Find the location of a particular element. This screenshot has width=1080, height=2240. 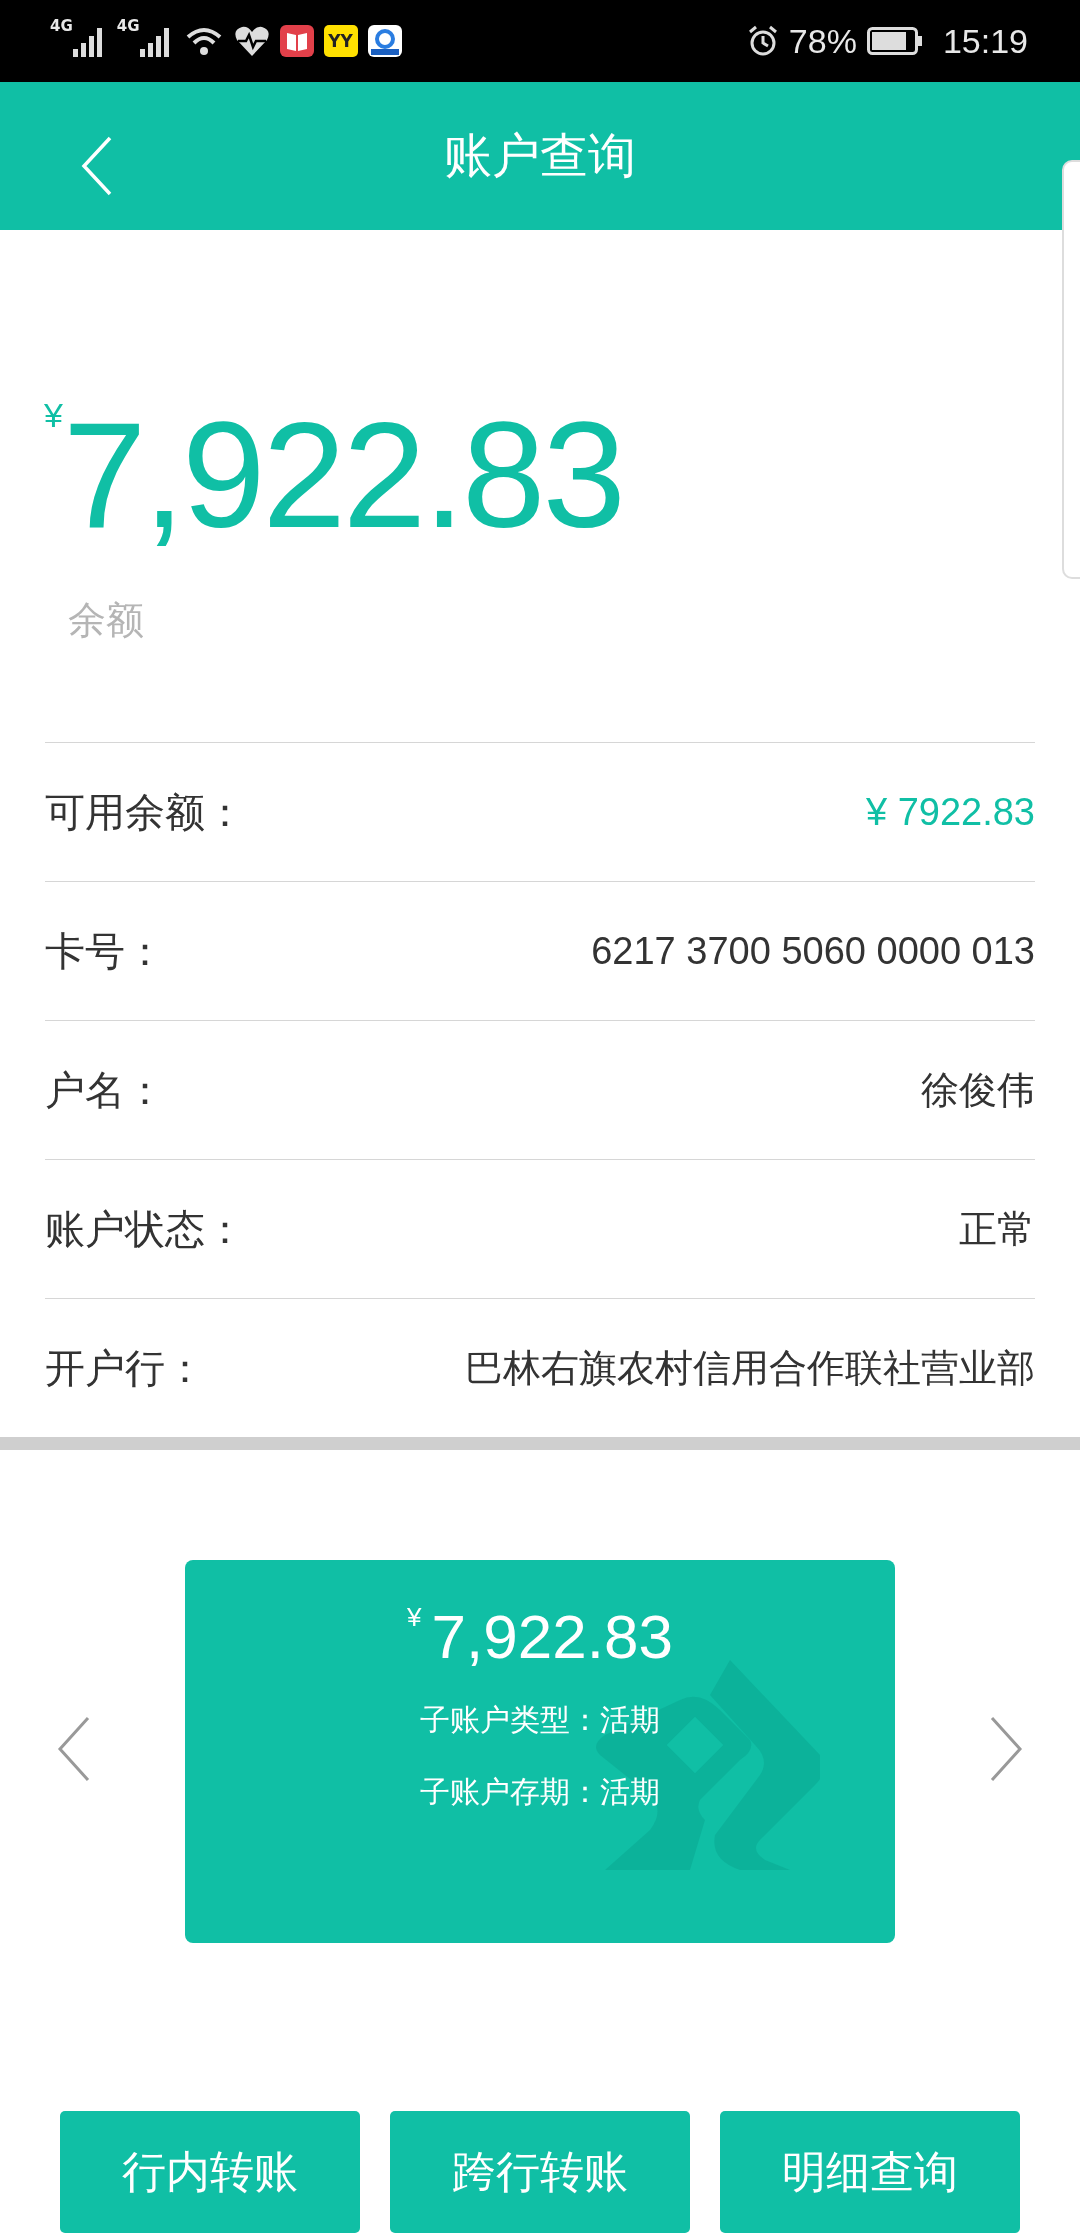

field-label: 可用余额： is located at coordinates (145, 812).